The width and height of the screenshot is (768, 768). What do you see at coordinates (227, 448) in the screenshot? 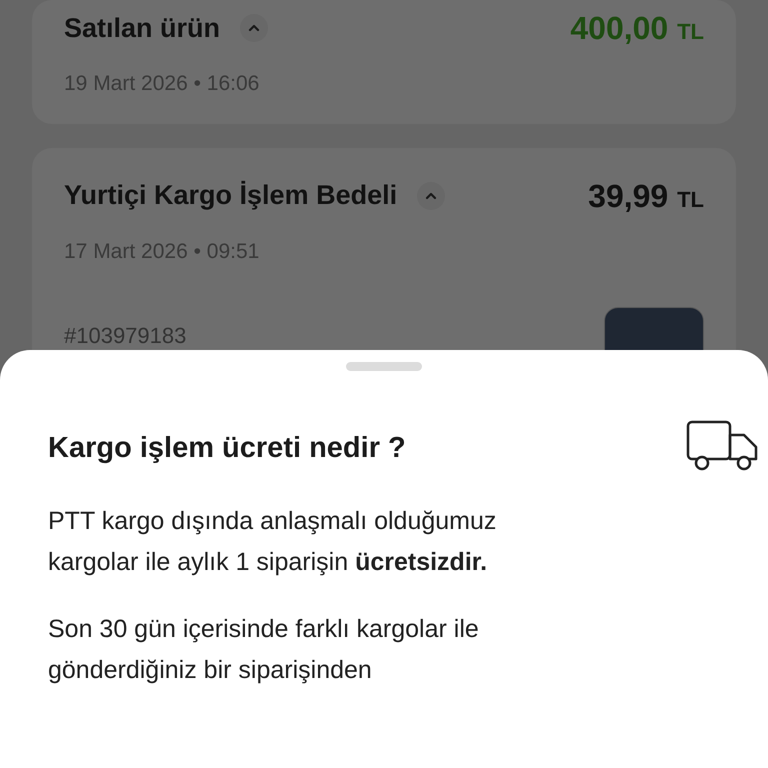
I see `sheet-title: Kargo işlem ücreti nedir ?` at bounding box center [227, 448].